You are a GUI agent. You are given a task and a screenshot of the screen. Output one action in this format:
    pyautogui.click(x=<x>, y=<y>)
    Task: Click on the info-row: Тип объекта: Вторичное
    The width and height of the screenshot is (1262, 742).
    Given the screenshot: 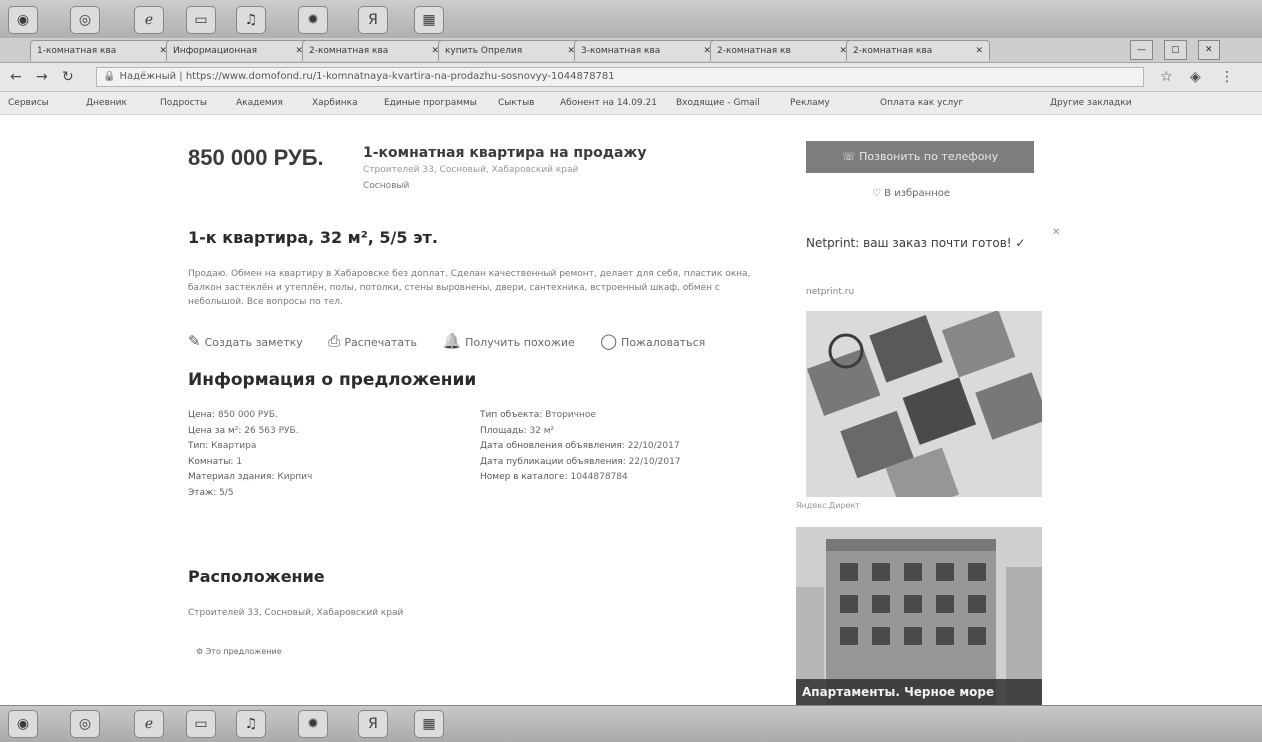 What is the action you would take?
    pyautogui.click(x=538, y=415)
    